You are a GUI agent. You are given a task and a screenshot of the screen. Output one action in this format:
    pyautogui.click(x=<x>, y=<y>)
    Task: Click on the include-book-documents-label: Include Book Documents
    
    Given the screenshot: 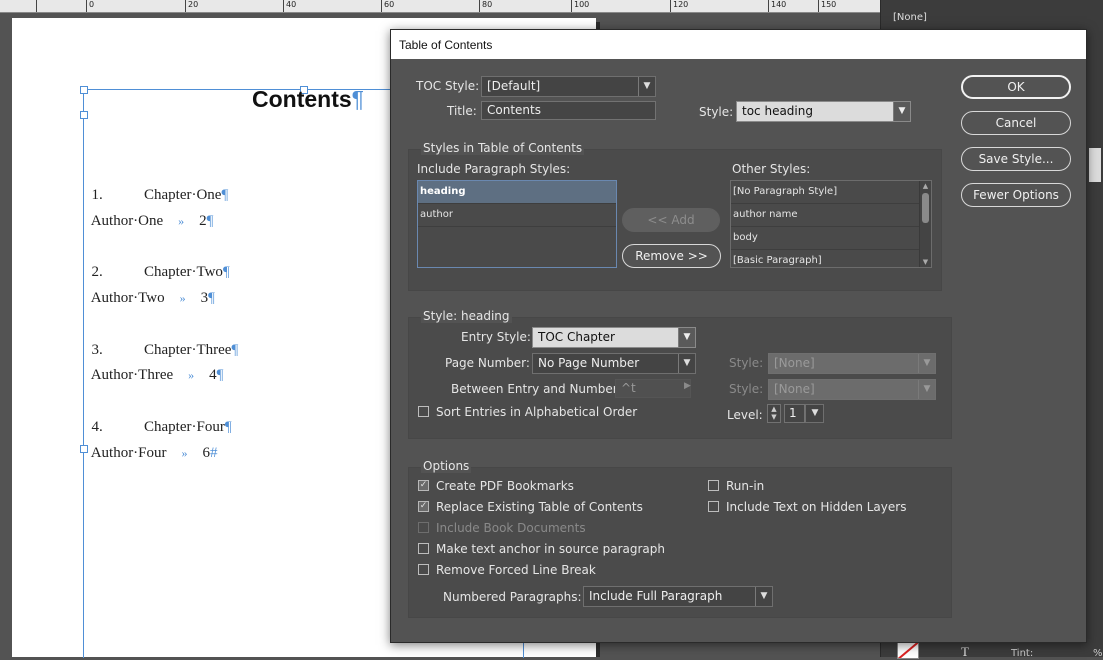 What is the action you would take?
    pyautogui.click(x=511, y=528)
    